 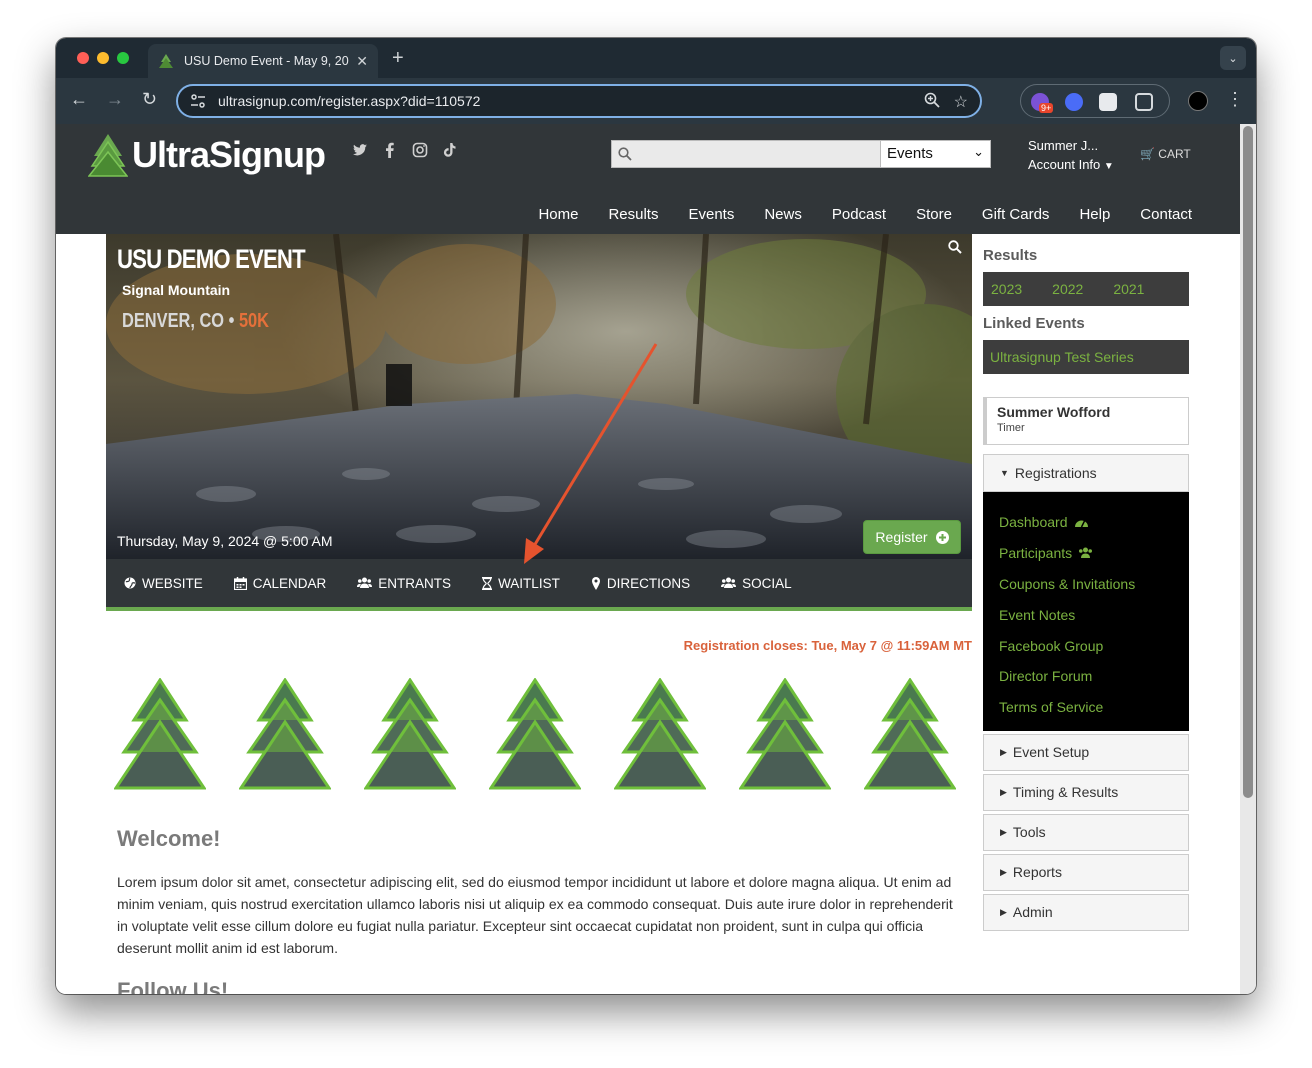 What do you see at coordinates (1016, 214) in the screenshot?
I see `nav-gift-cards: Gift Cards` at bounding box center [1016, 214].